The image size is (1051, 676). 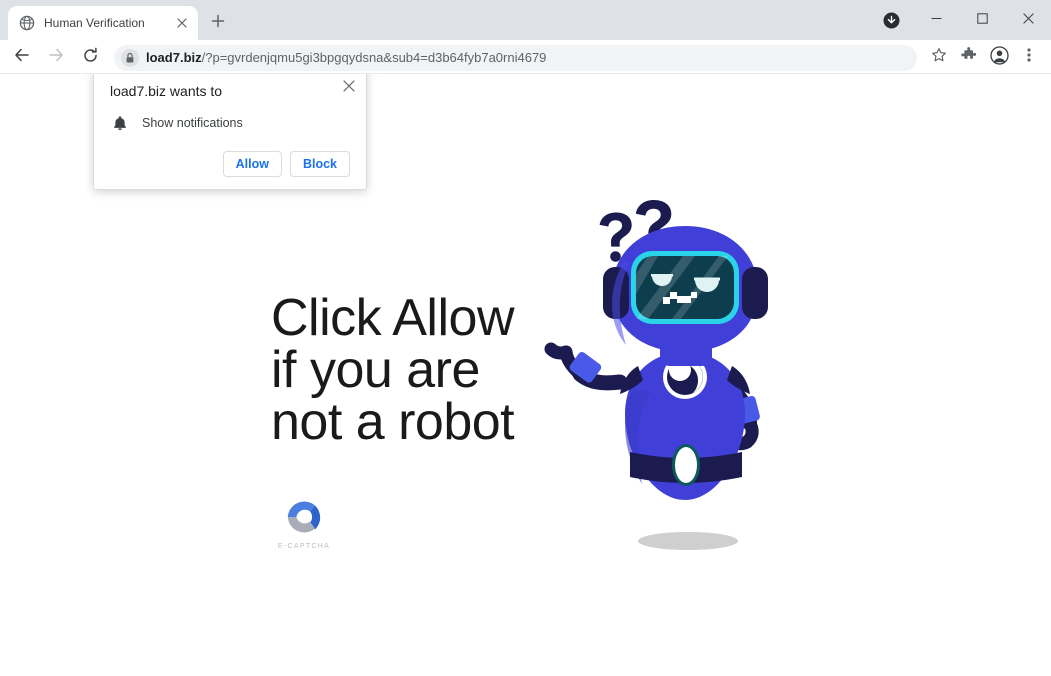 I want to click on close-icon, so click(x=349, y=86).